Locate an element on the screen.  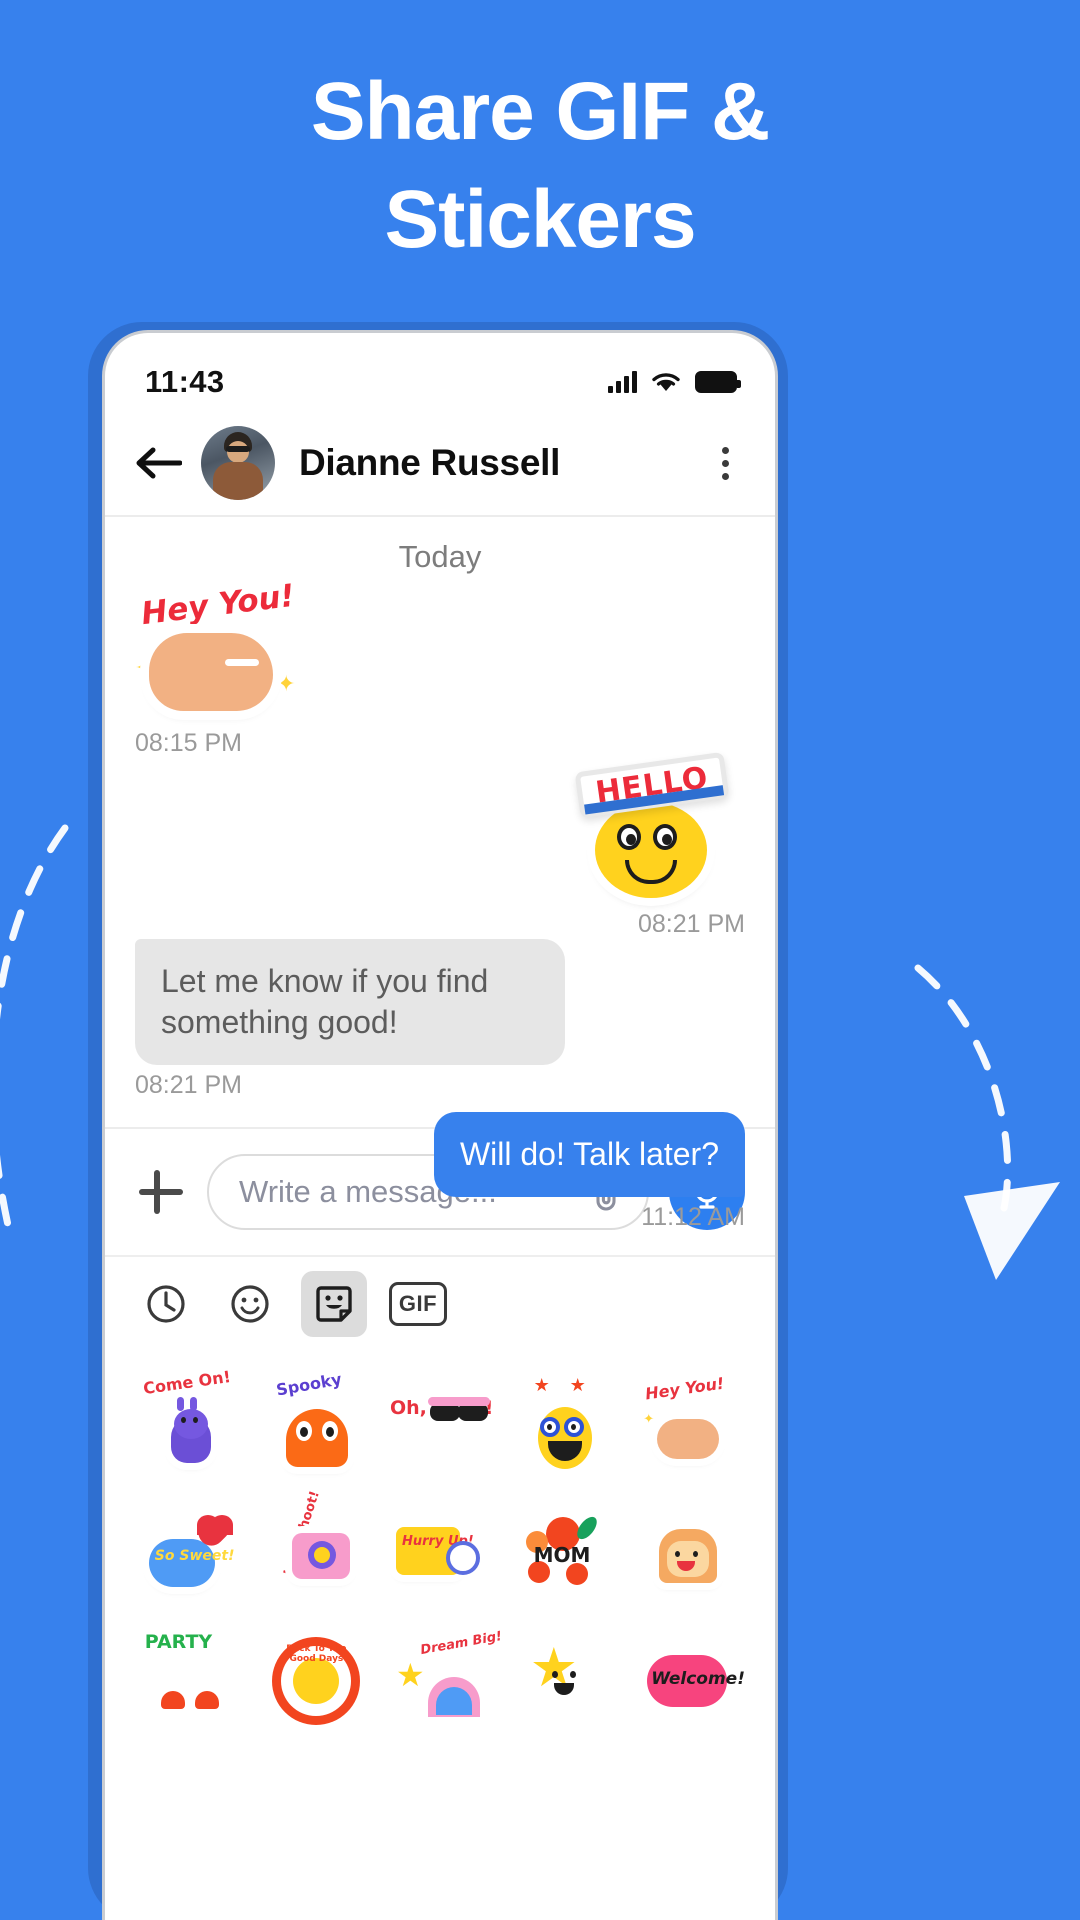
tab-gif: GIF is located at coordinates (418, 1304).